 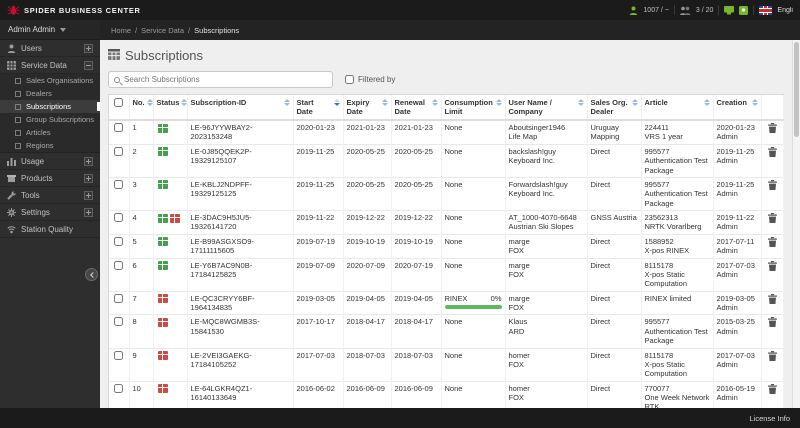 What do you see at coordinates (50, 145) in the screenshot?
I see `sidebar-item-regions: Regions` at bounding box center [50, 145].